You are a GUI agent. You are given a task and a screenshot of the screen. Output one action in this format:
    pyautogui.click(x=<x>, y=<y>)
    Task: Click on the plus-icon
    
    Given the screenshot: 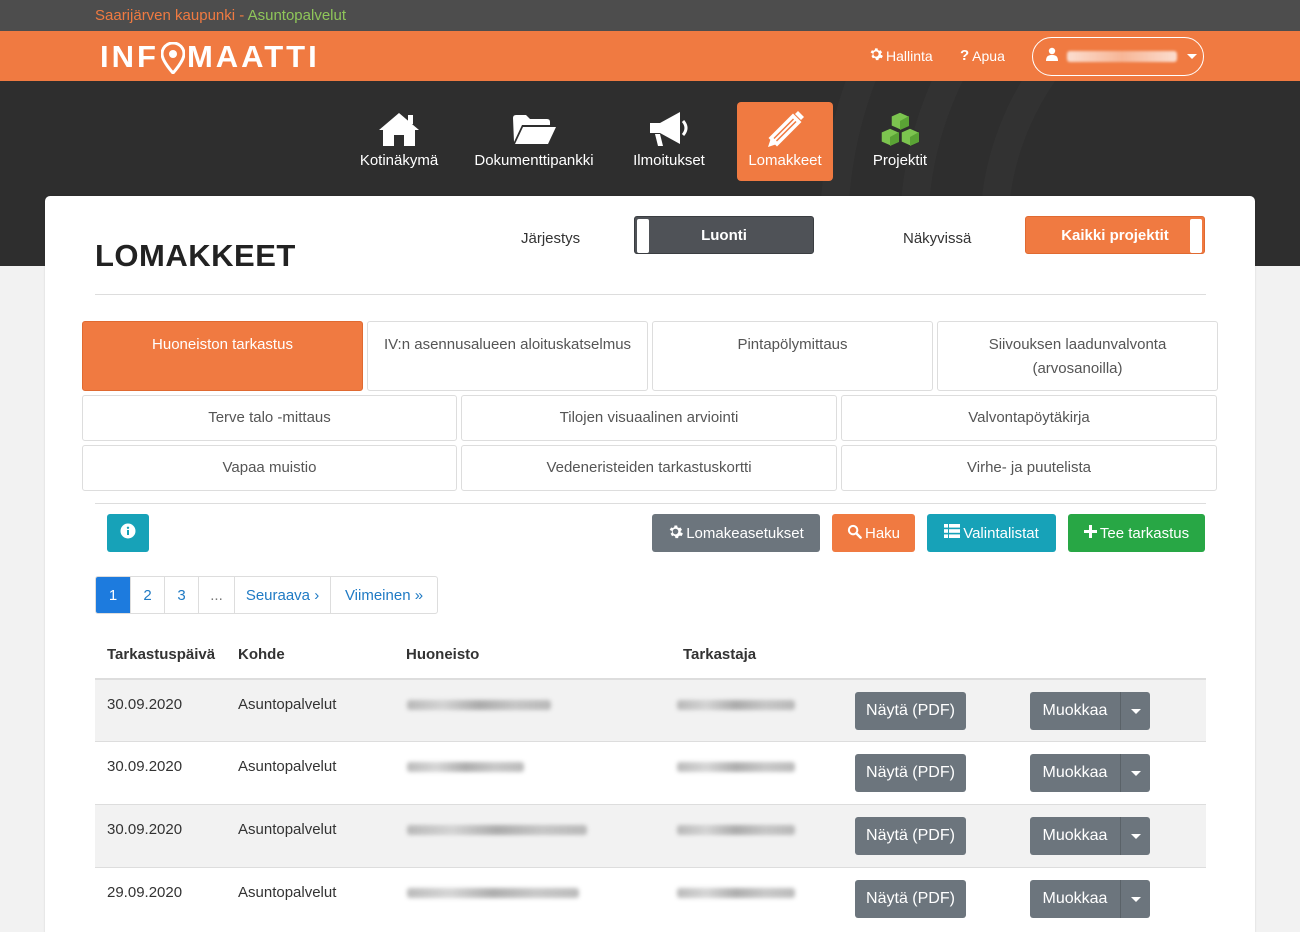 What is the action you would take?
    pyautogui.click(x=1090, y=533)
    